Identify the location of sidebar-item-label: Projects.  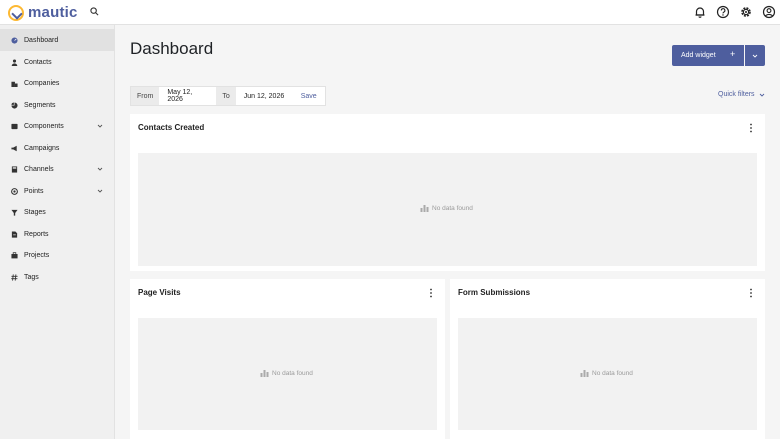
(37, 255).